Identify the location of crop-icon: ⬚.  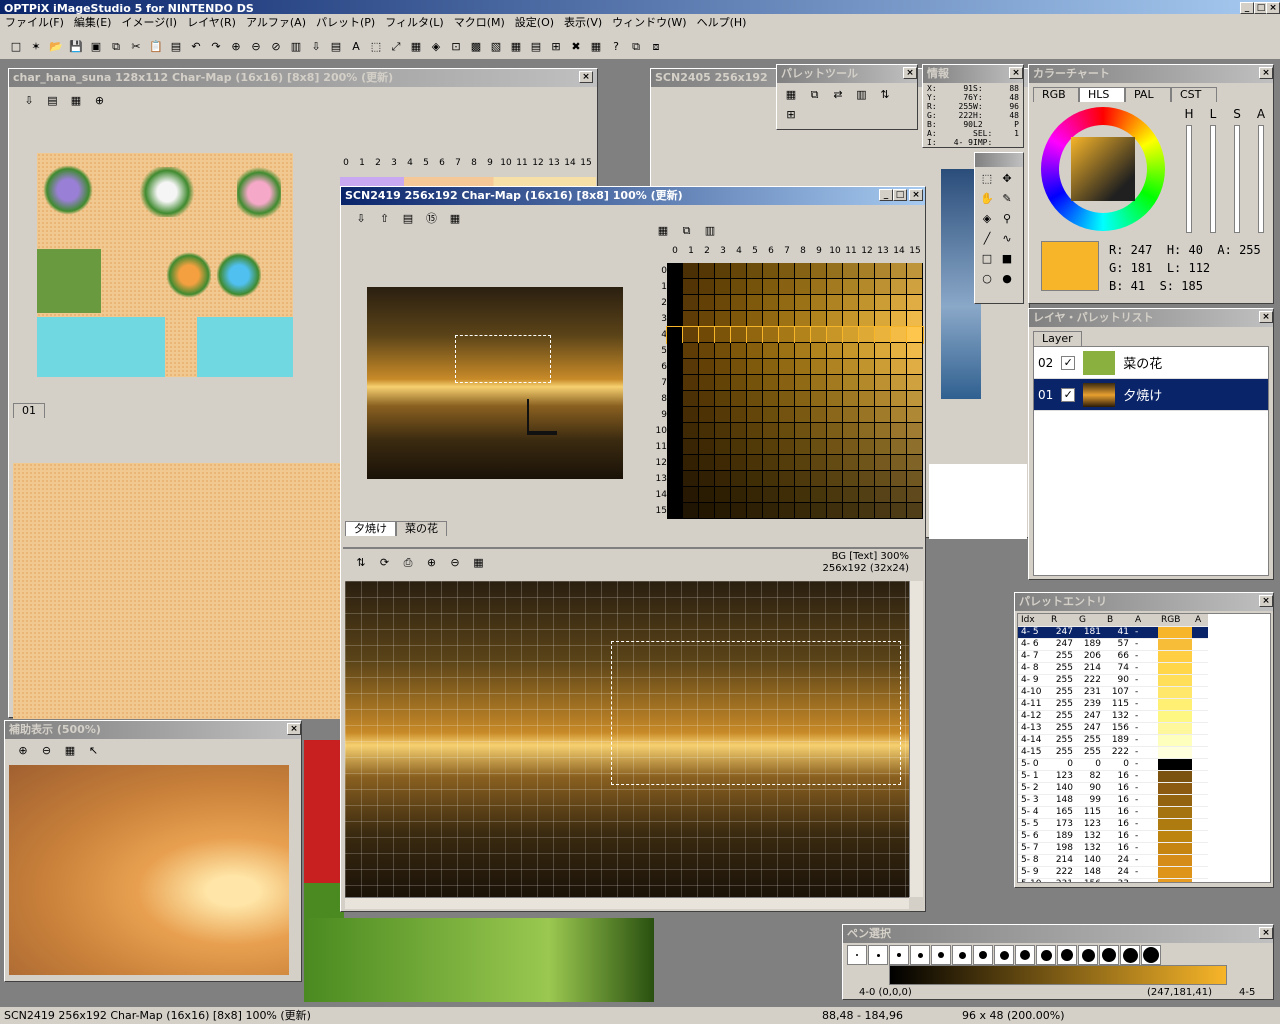
(376, 47).